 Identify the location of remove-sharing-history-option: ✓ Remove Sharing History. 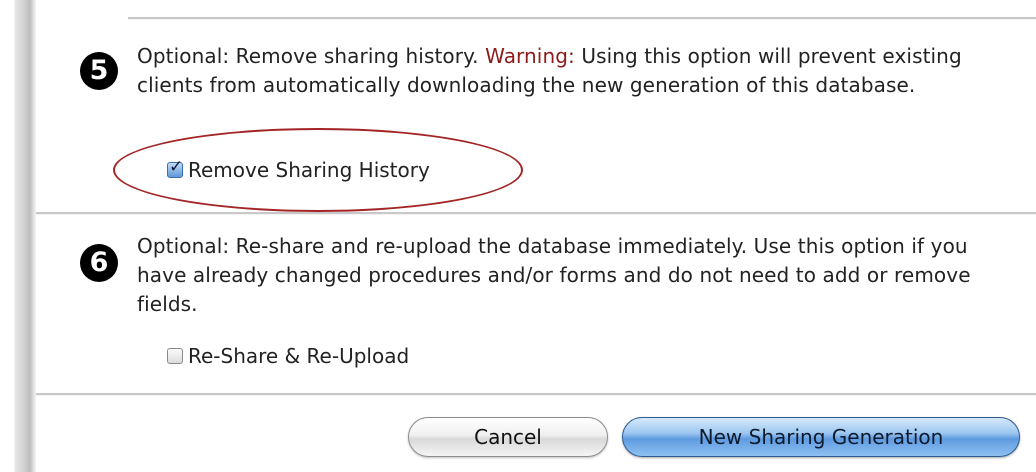
(298, 169).